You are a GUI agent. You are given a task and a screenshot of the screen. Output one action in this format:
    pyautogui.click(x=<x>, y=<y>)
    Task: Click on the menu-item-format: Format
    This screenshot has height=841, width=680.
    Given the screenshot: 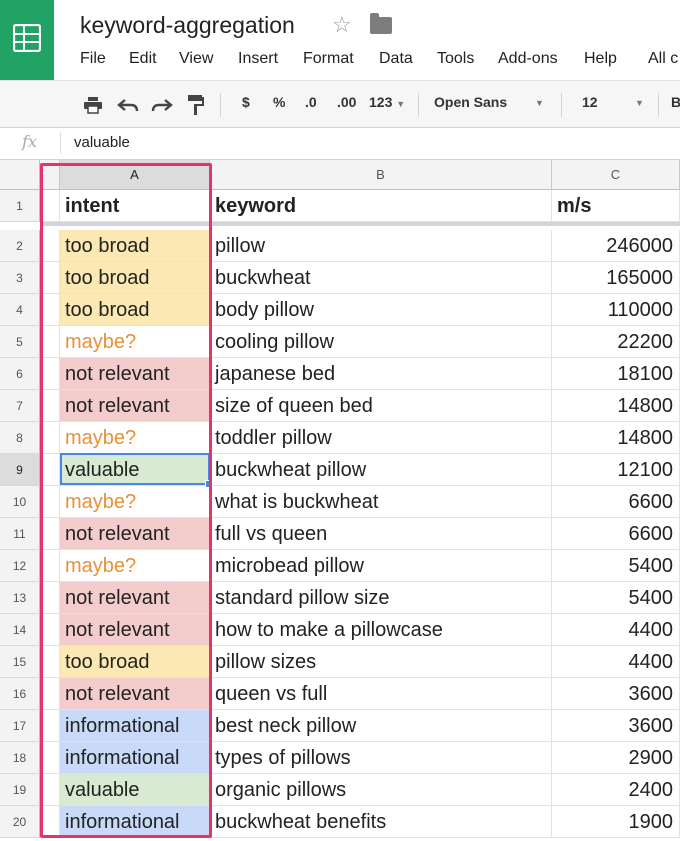 What is the action you would take?
    pyautogui.click(x=328, y=59)
    